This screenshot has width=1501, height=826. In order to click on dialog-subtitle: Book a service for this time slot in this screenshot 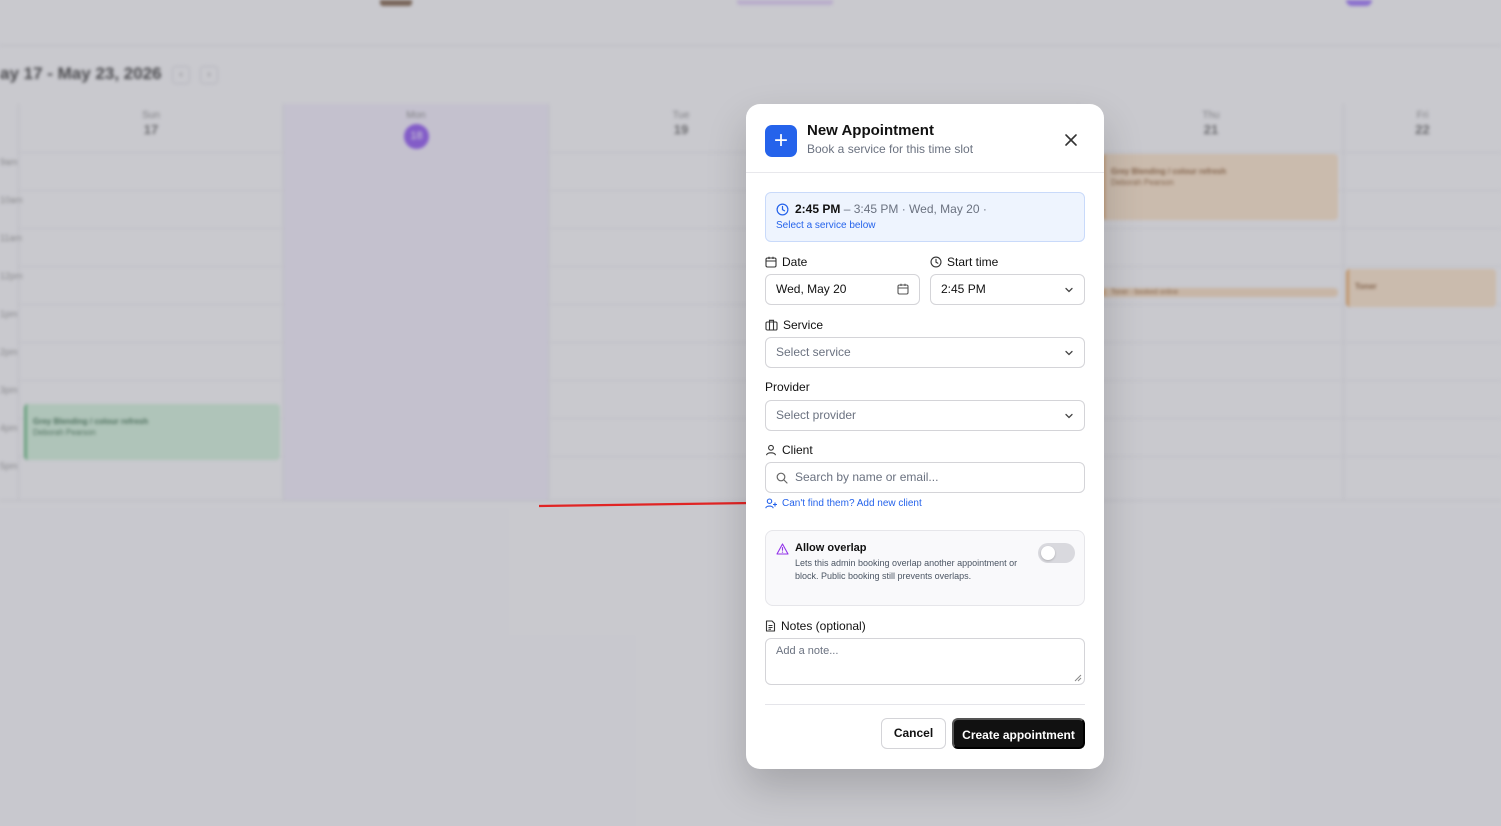, I will do `click(890, 149)`.